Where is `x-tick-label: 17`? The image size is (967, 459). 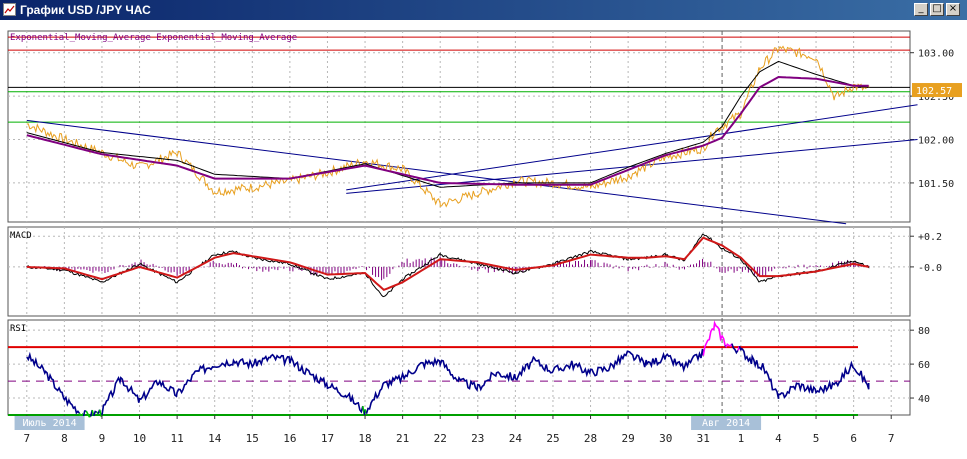
x-tick-label: 17 is located at coordinates (327, 438).